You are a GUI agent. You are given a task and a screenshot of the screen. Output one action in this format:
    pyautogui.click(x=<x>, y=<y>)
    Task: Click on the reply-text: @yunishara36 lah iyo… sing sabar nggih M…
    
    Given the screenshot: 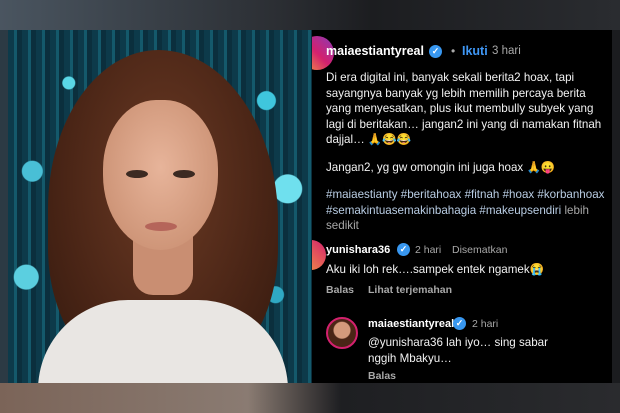 What is the action you would take?
    pyautogui.click(x=458, y=350)
    